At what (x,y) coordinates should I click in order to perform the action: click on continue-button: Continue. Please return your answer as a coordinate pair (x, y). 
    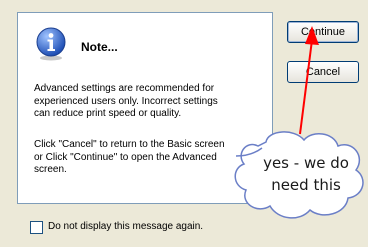
    Looking at the image, I should click on (323, 32).